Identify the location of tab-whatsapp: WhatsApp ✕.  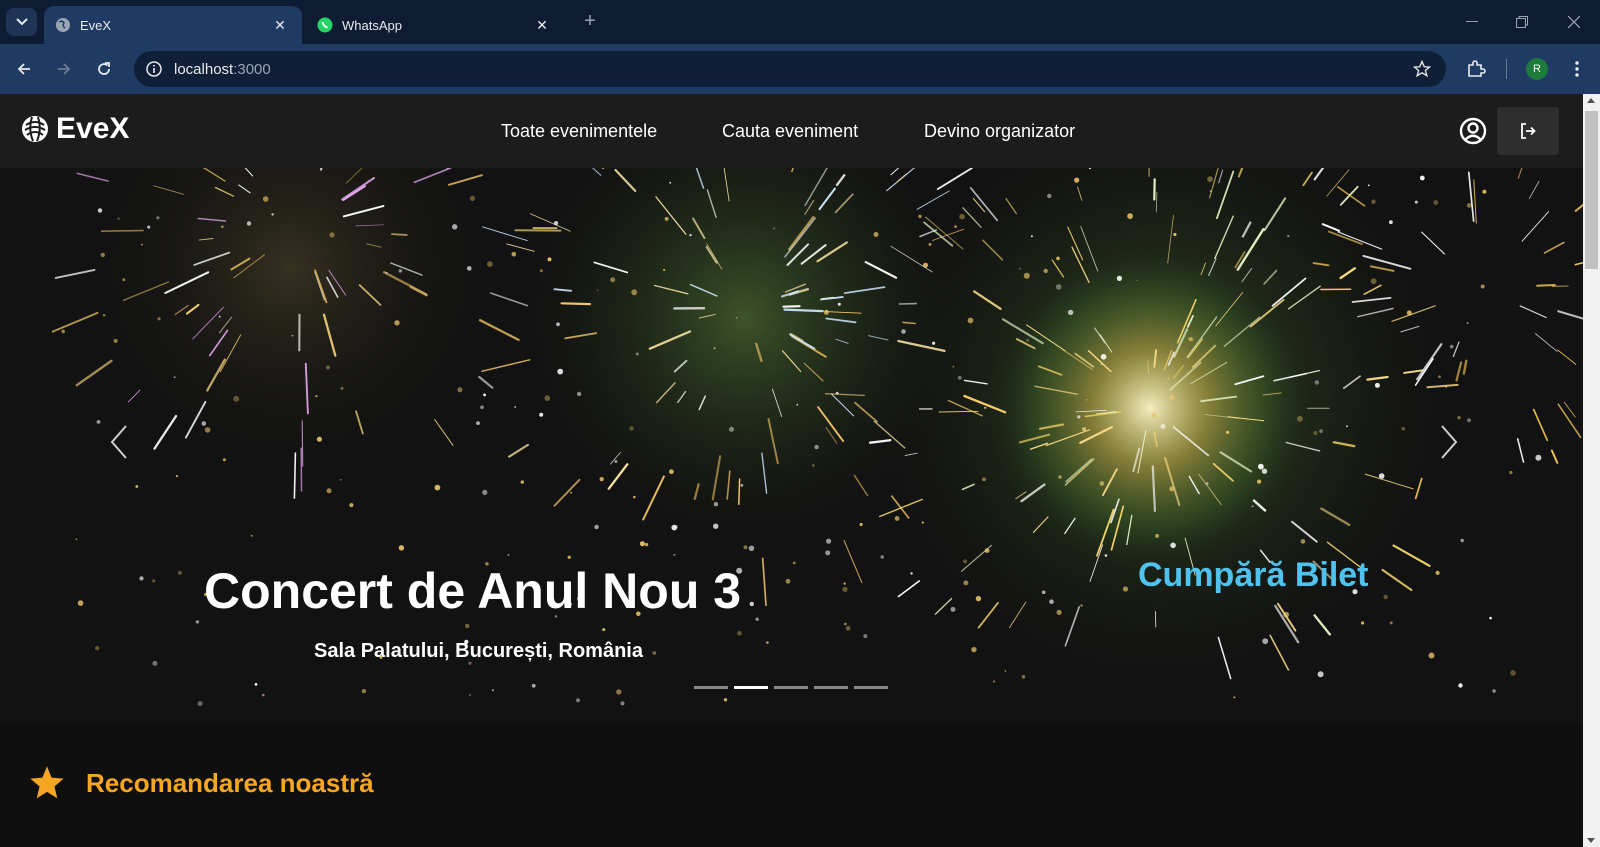
(435, 25).